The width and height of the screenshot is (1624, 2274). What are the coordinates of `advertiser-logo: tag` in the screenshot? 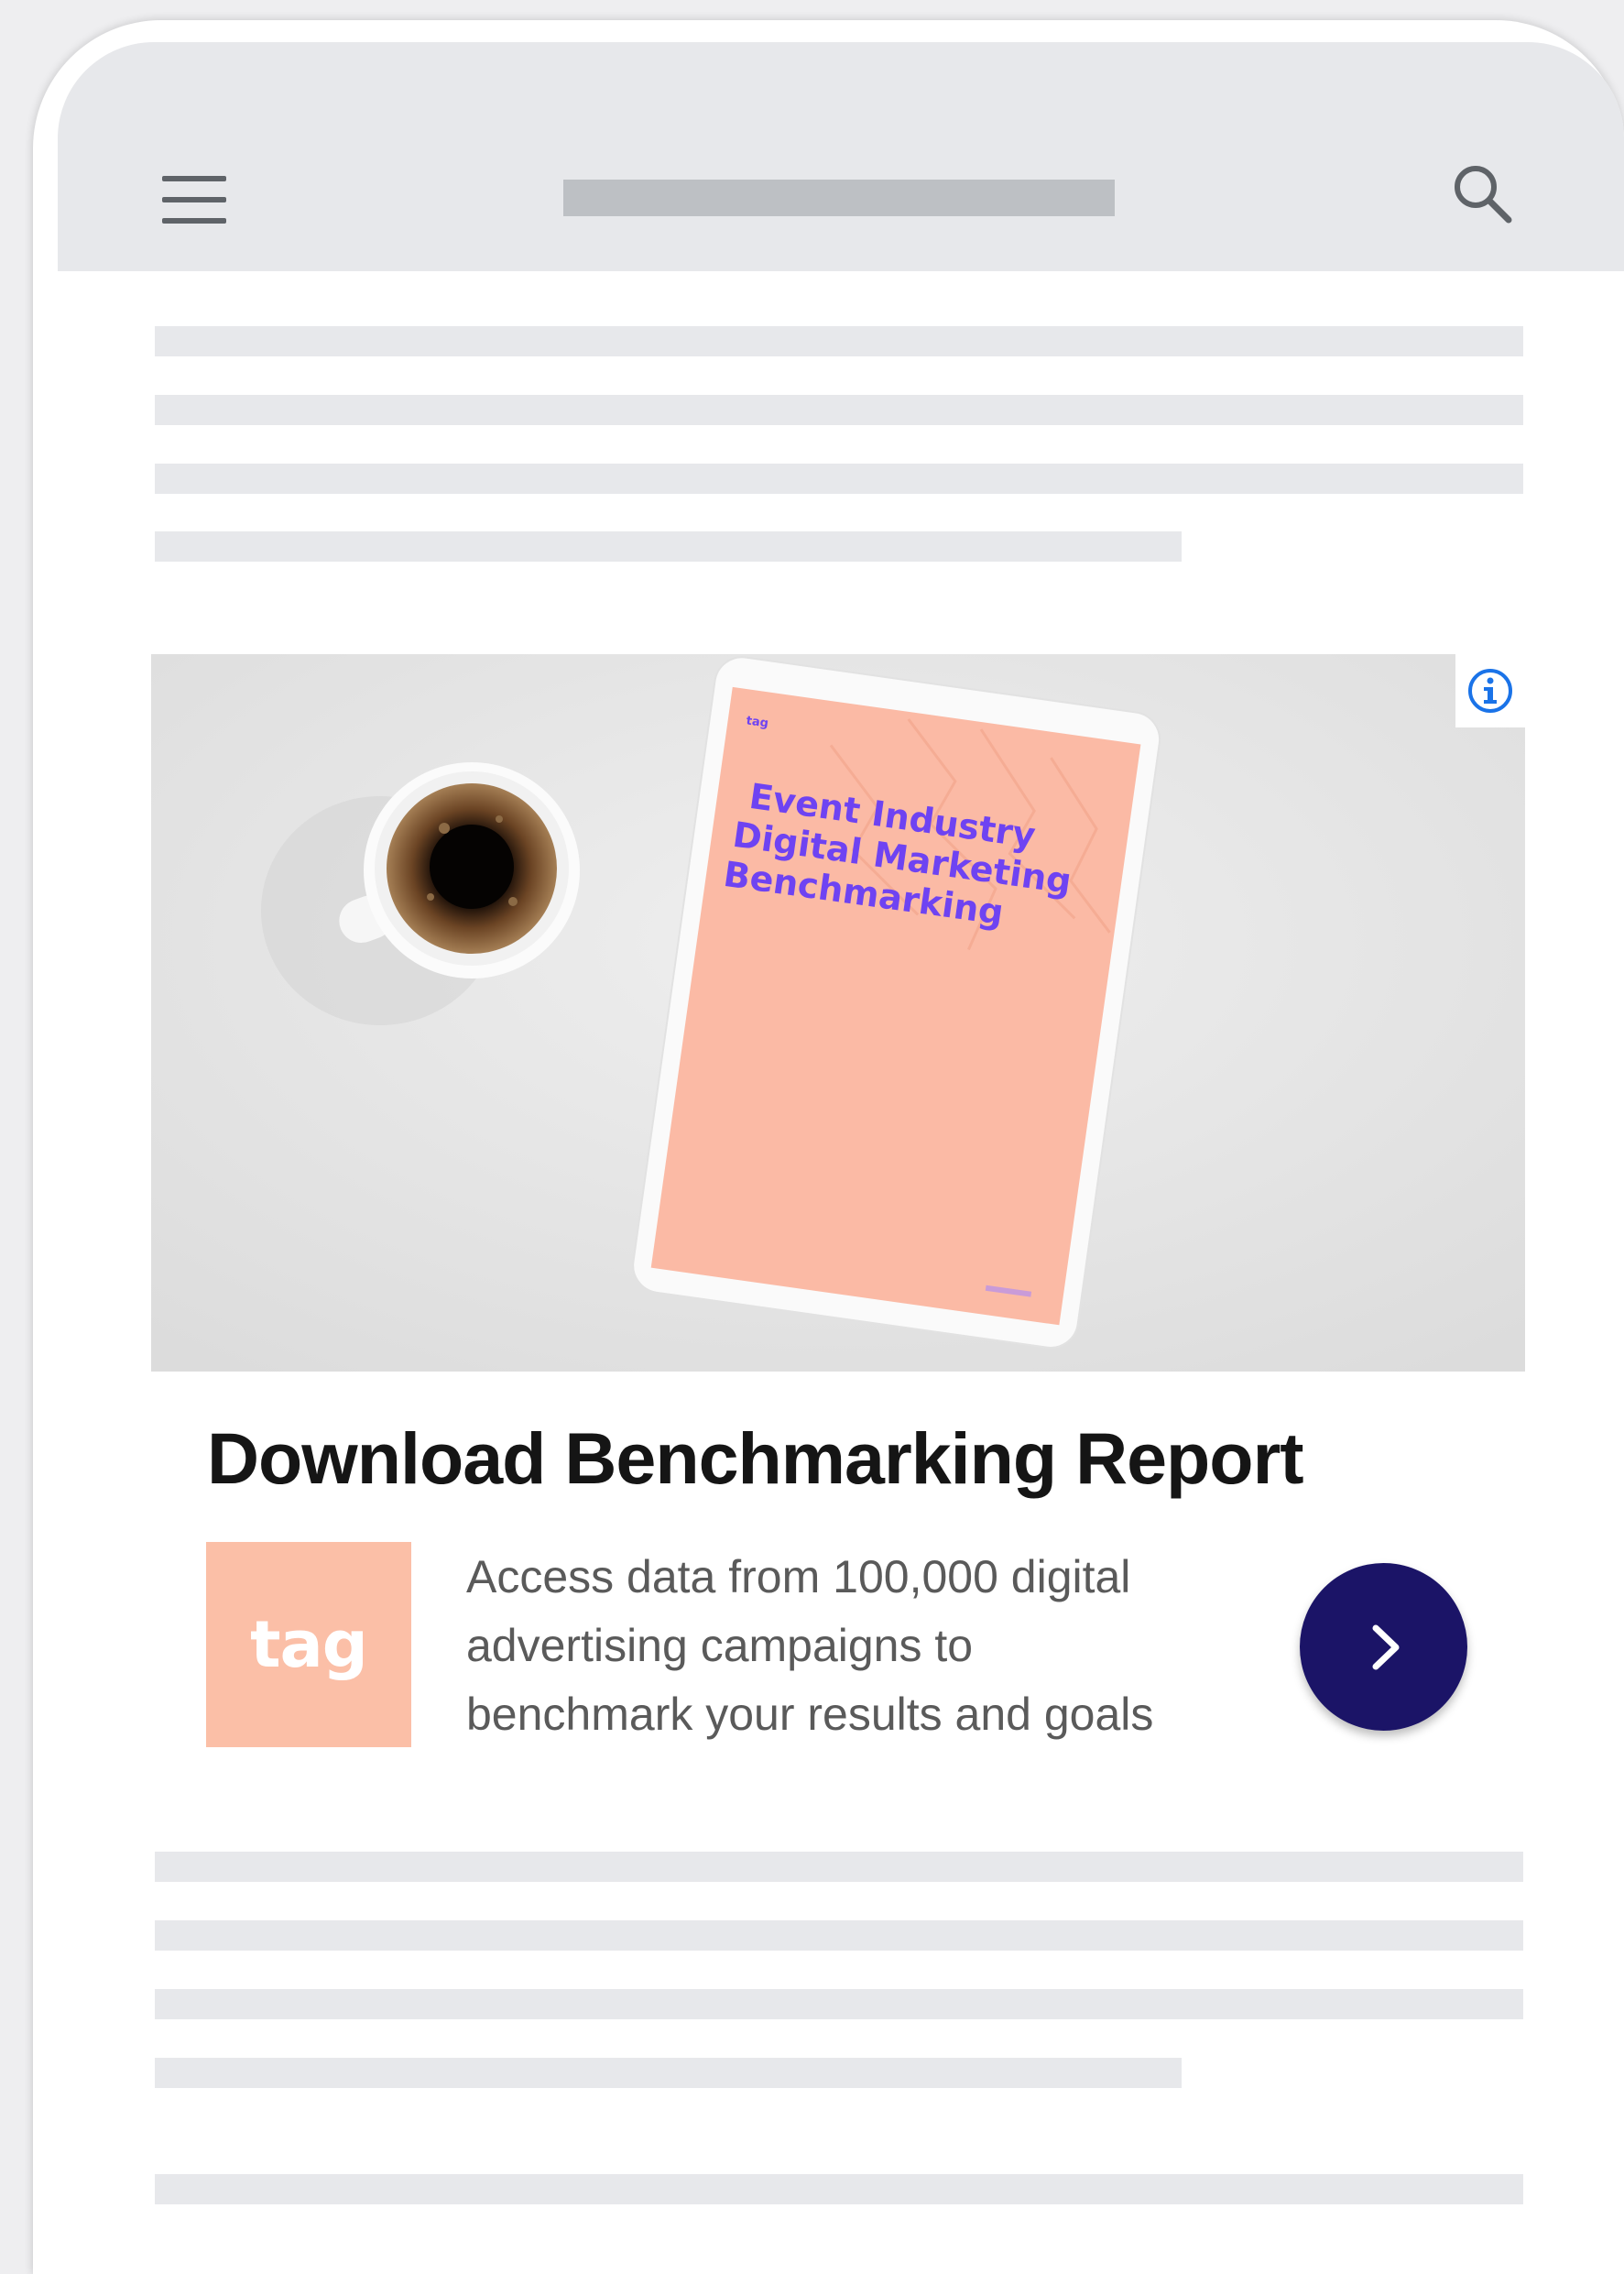 It's located at (308, 1644).